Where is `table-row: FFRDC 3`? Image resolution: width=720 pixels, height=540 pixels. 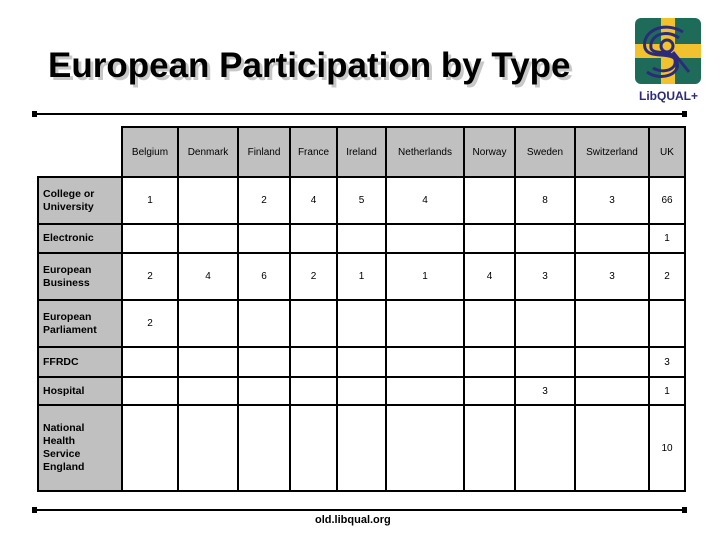
table-row: FFRDC 3 is located at coordinates (361, 362).